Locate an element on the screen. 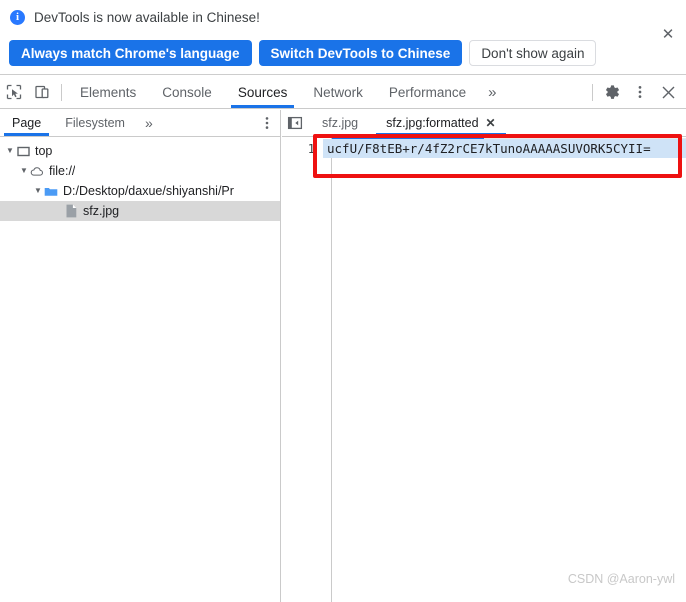 The image size is (686, 602). tree-item-label: file:// is located at coordinates (62, 171).